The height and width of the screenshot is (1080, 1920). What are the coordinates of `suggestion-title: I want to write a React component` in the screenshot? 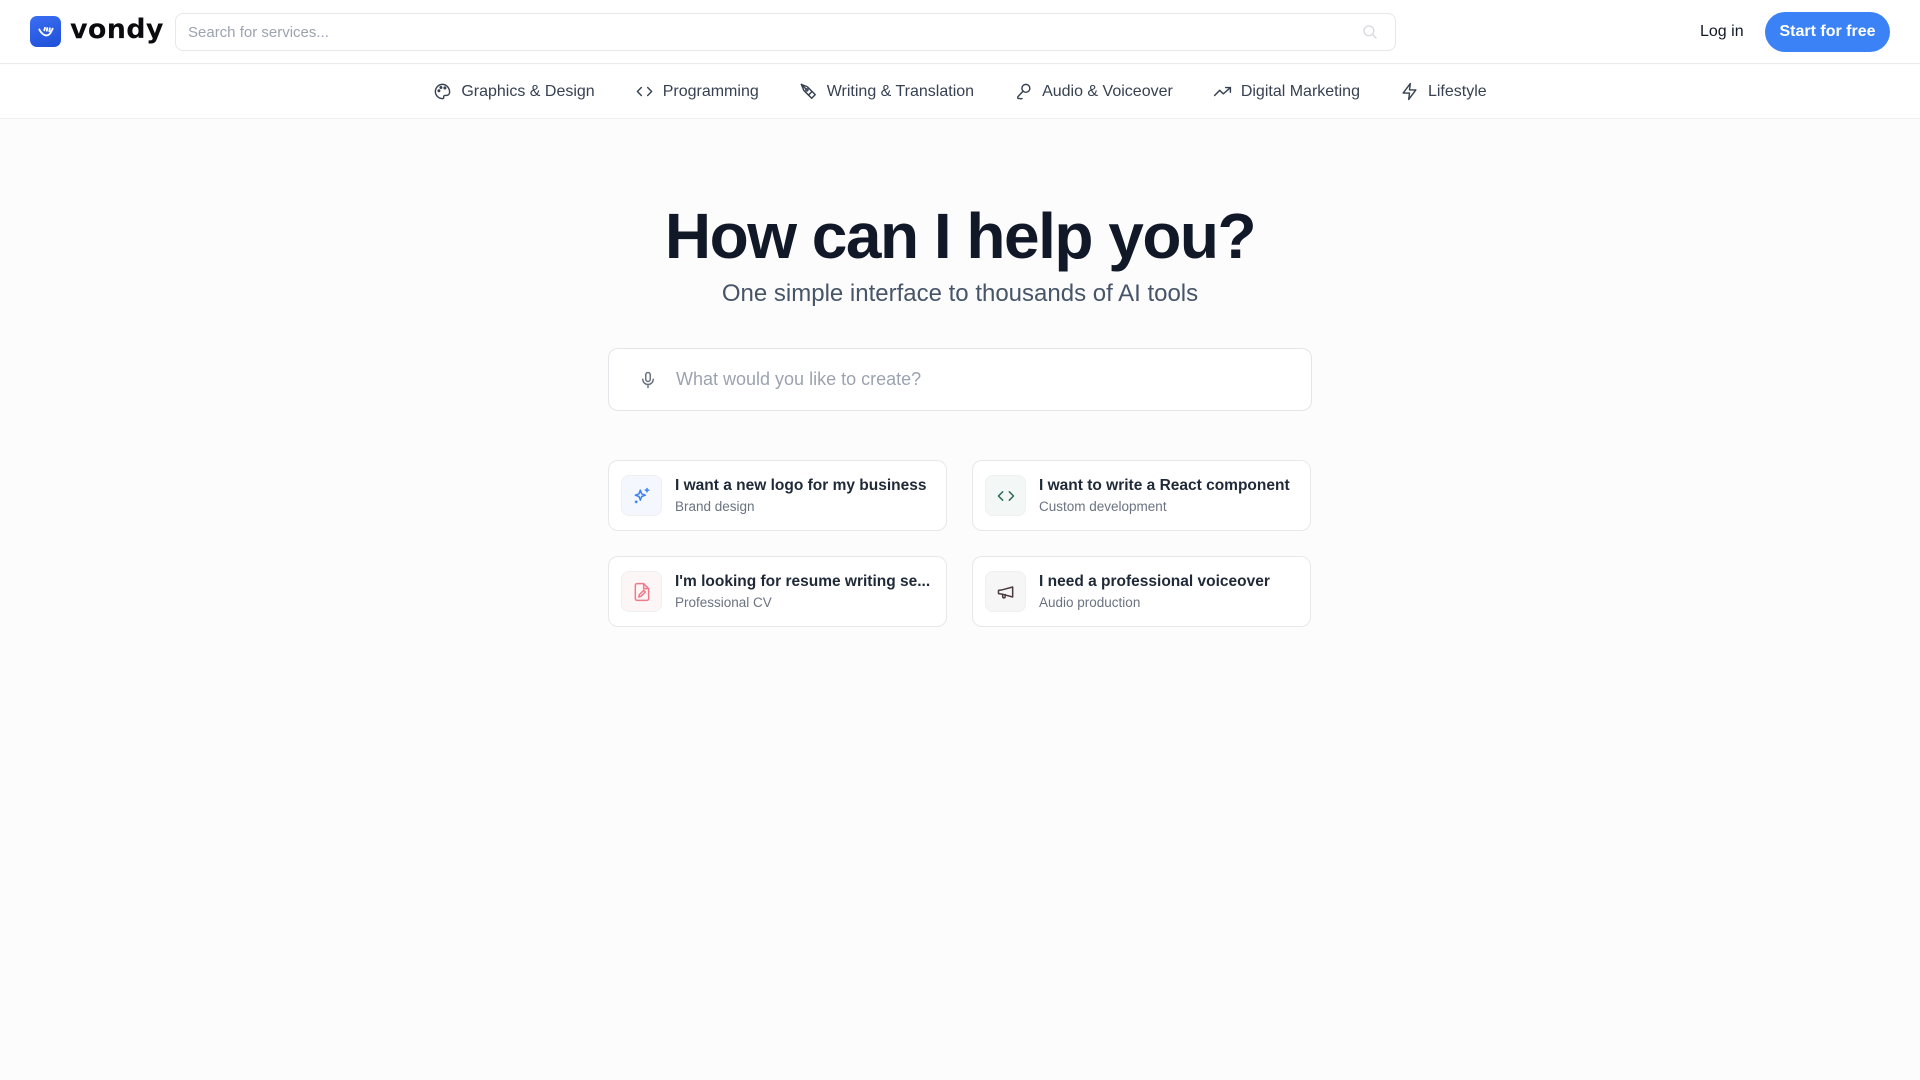 It's located at (1164, 485).